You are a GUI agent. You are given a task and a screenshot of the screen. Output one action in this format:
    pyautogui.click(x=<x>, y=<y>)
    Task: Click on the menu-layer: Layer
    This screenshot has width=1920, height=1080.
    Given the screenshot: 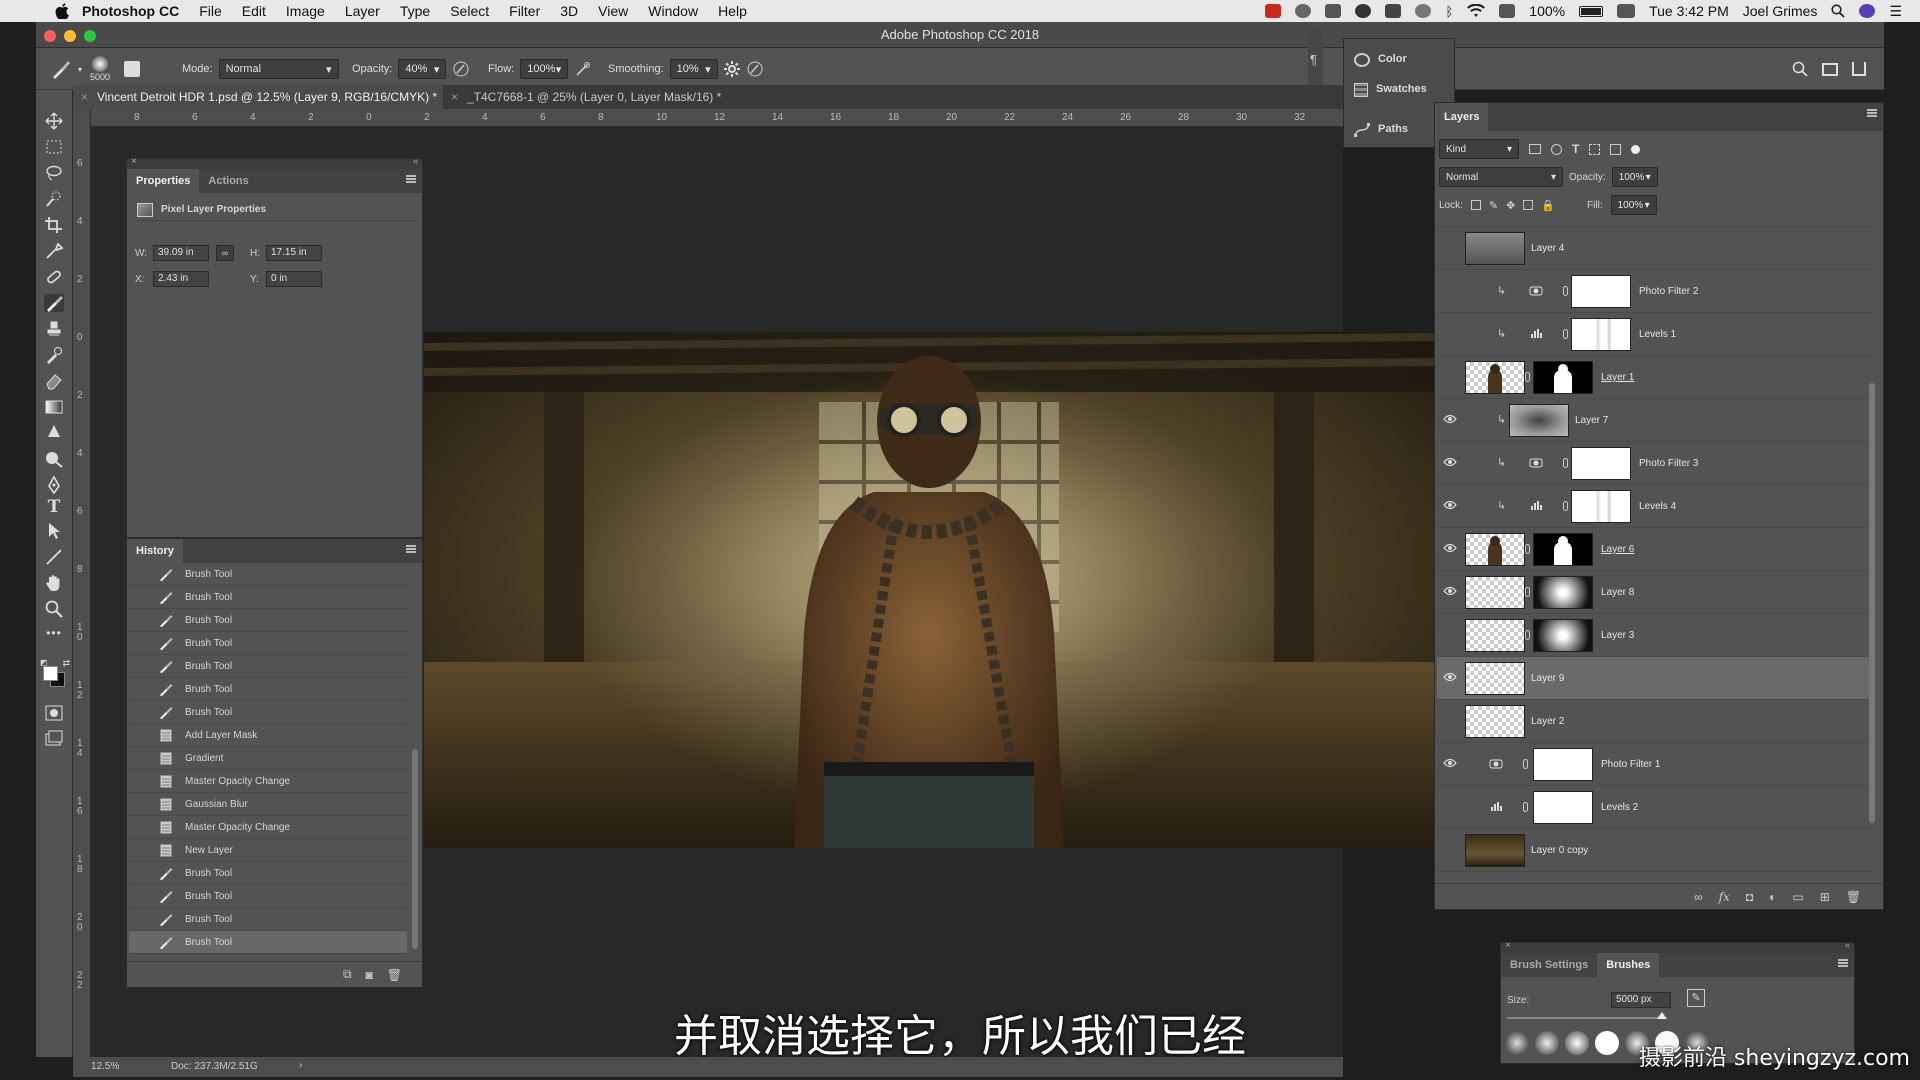 What is the action you would take?
    pyautogui.click(x=362, y=11)
    